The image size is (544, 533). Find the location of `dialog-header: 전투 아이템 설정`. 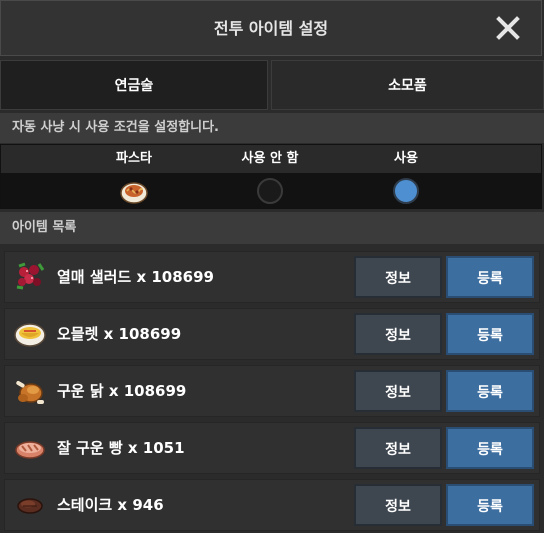

dialog-header: 전투 아이템 설정 is located at coordinates (271, 28).